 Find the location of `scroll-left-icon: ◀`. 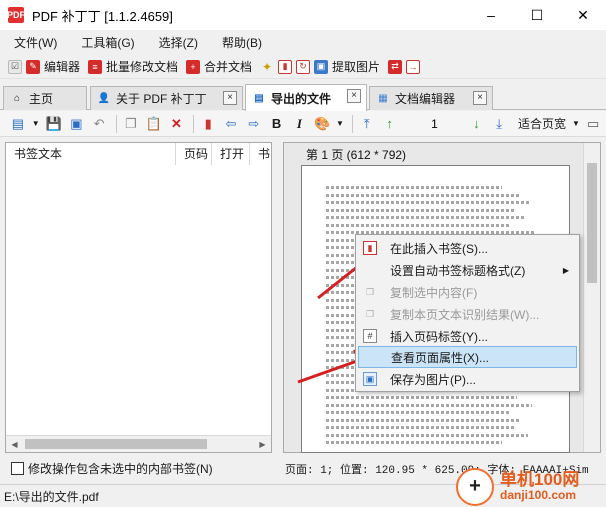

scroll-left-icon: ◀ is located at coordinates (14, 444).